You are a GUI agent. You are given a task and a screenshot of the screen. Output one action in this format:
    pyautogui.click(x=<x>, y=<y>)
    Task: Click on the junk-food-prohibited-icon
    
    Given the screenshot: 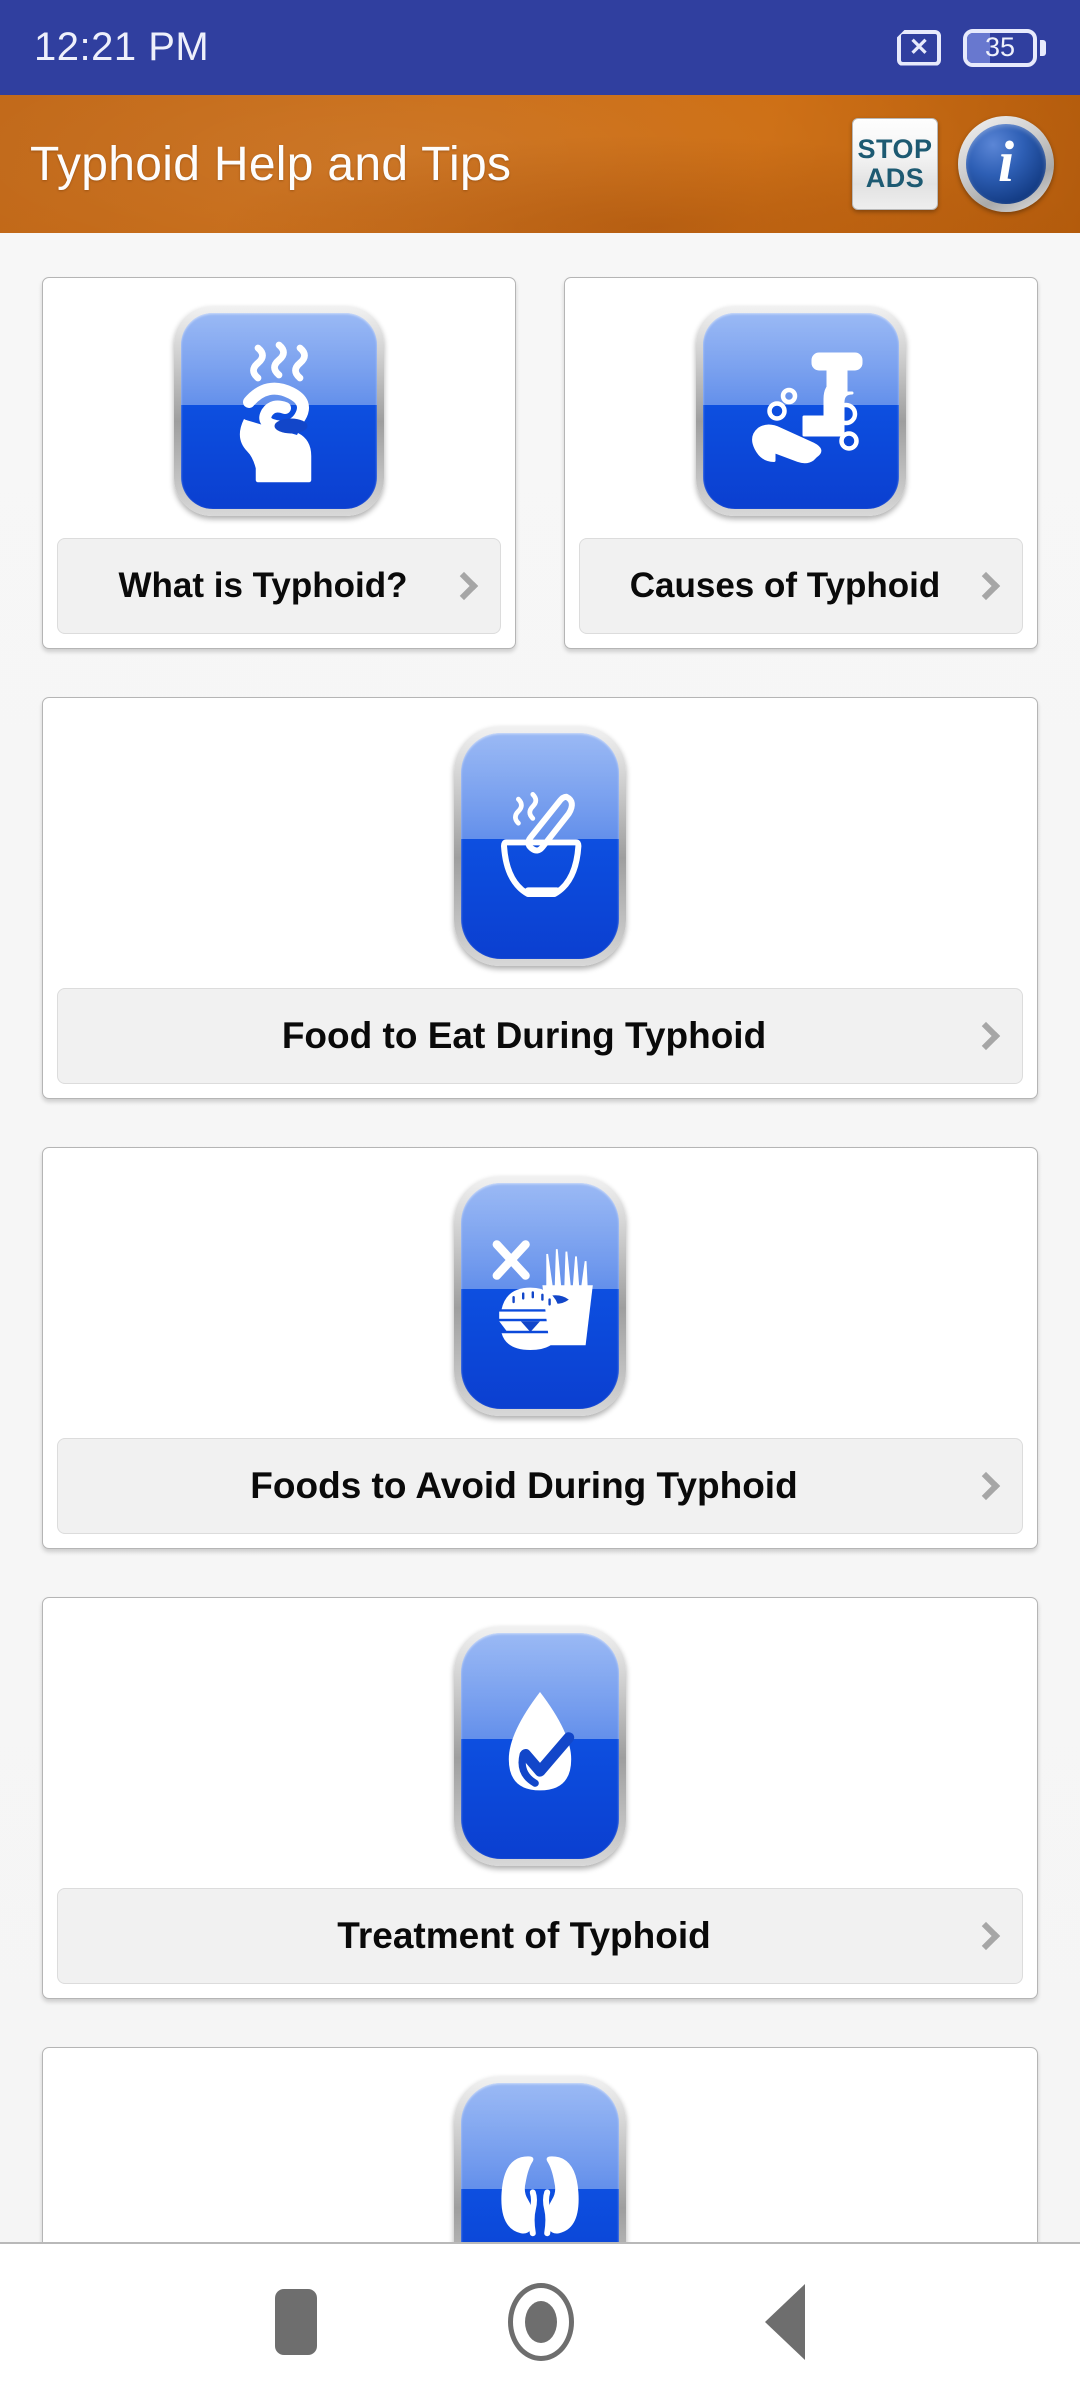 What is the action you would take?
    pyautogui.click(x=540, y=1296)
    